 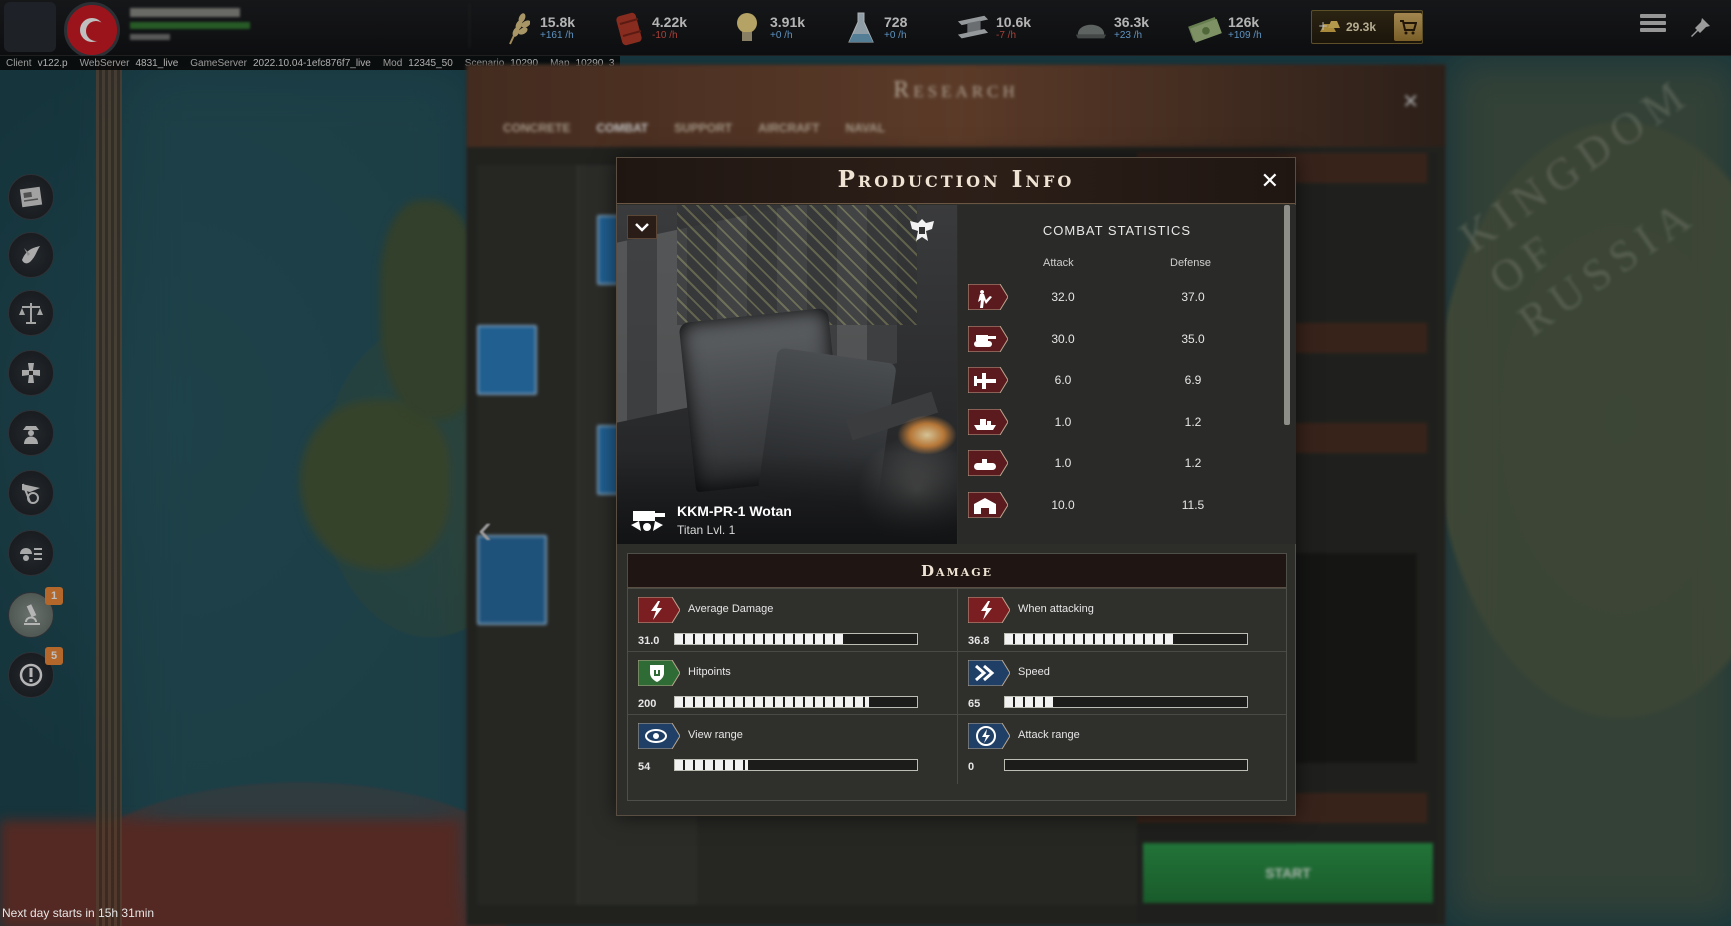 I want to click on submarine-icon, so click(x=988, y=463).